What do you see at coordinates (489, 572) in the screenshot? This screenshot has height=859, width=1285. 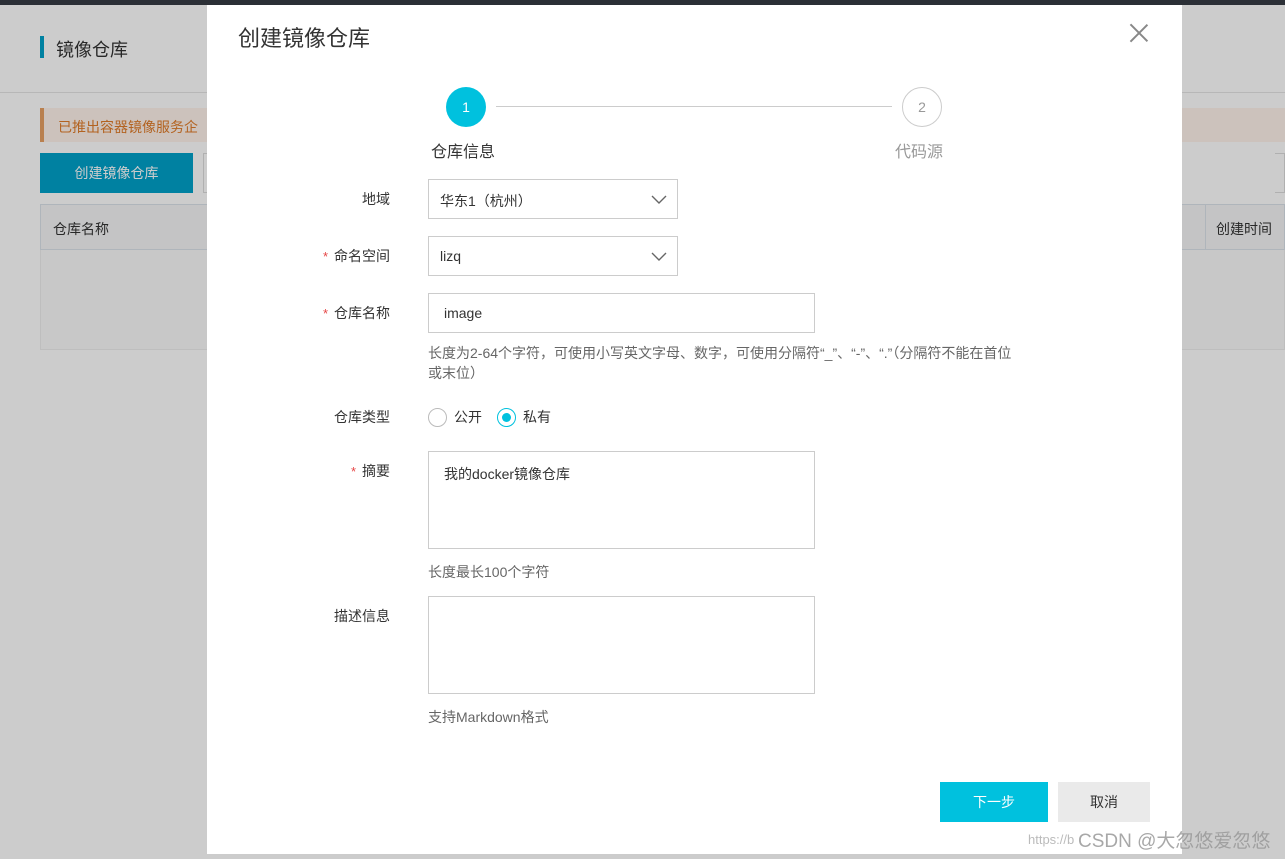 I see `summary-hint: 长度最长100个字符` at bounding box center [489, 572].